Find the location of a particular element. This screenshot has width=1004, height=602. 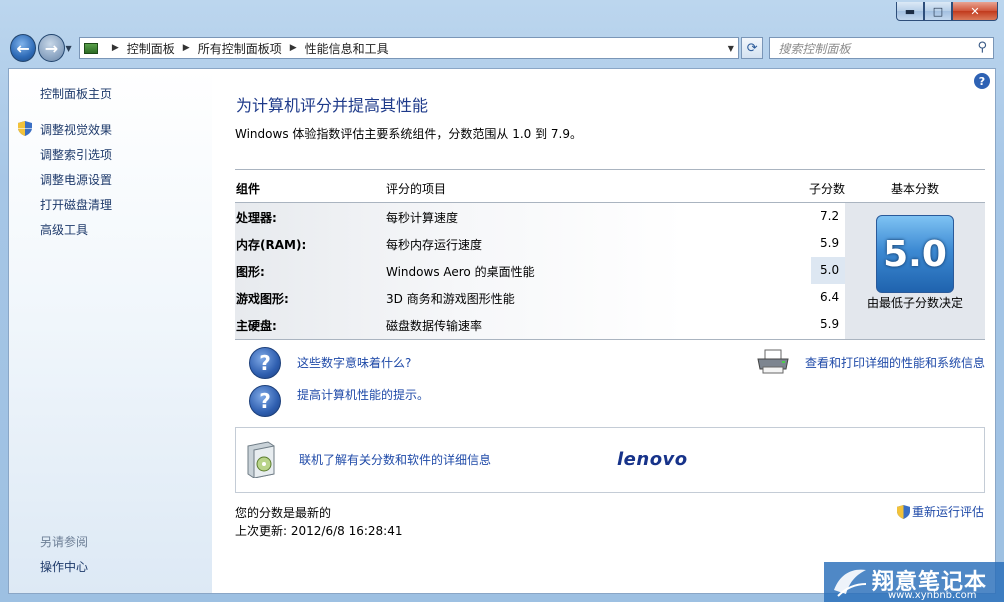

row-subscore: 7.2 is located at coordinates (830, 216).